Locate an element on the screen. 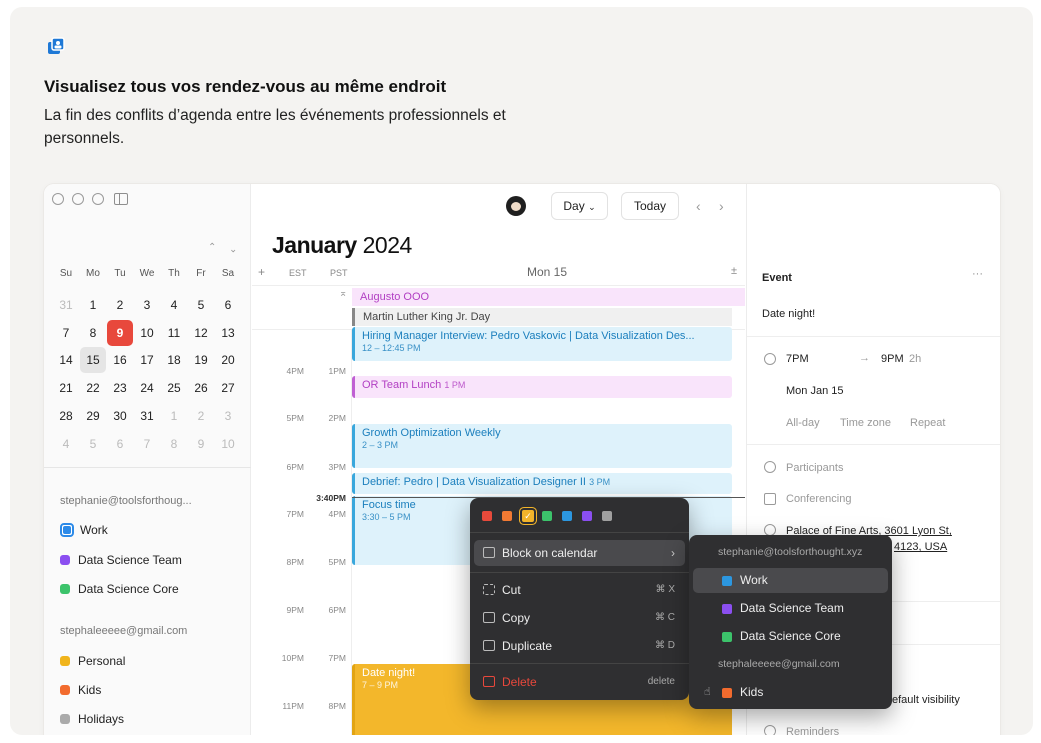  submenu-item-kids: ☝ Kids is located at coordinates (790, 692).